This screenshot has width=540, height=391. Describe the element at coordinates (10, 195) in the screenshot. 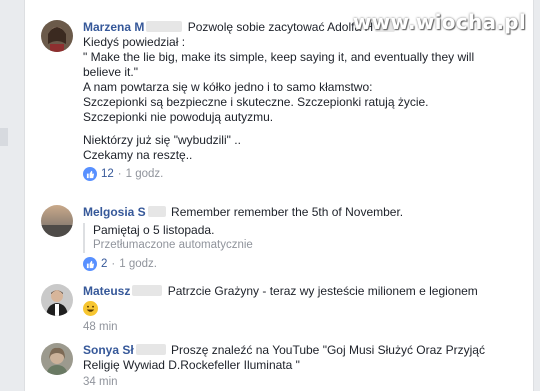

I see `left-sidebar-strip` at that location.